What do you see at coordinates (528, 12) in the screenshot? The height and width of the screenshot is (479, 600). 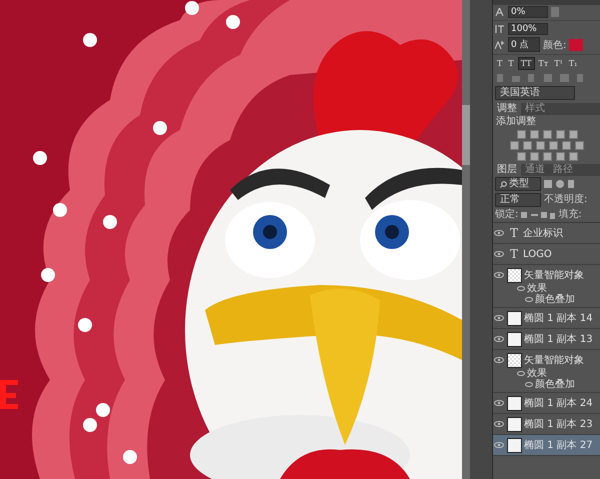 I see `tracking-field: 0%` at bounding box center [528, 12].